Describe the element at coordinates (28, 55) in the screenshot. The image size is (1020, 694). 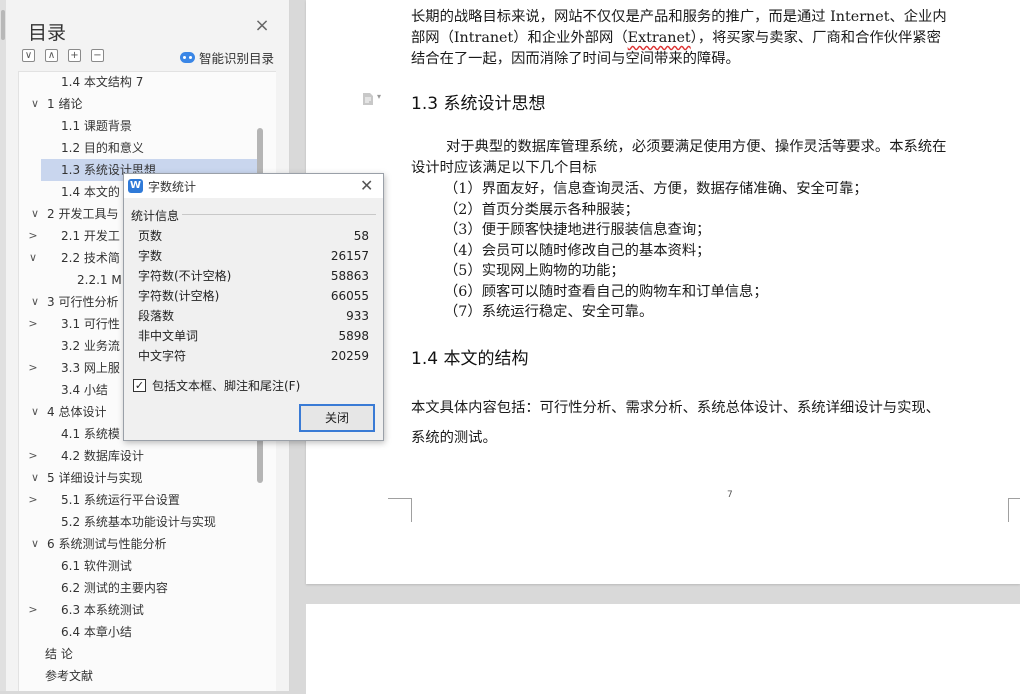
I see `collapse-all-icon: ∨` at that location.